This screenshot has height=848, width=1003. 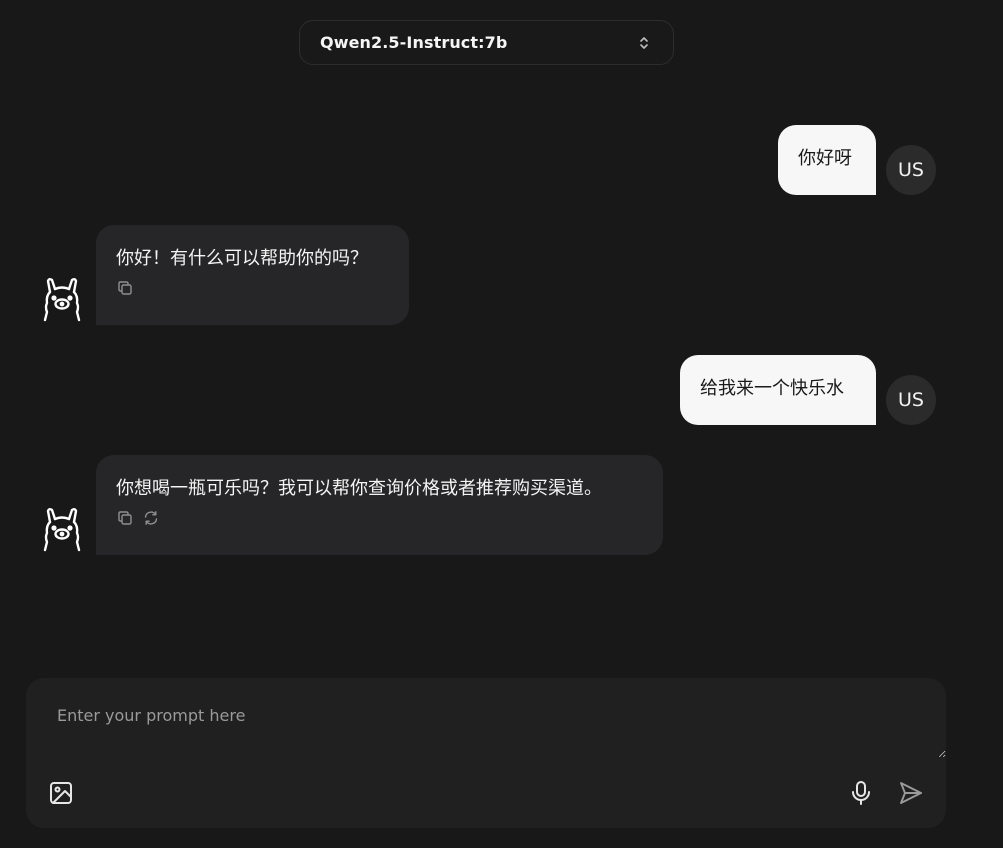 What do you see at coordinates (151, 518) in the screenshot?
I see `refresh-icon` at bounding box center [151, 518].